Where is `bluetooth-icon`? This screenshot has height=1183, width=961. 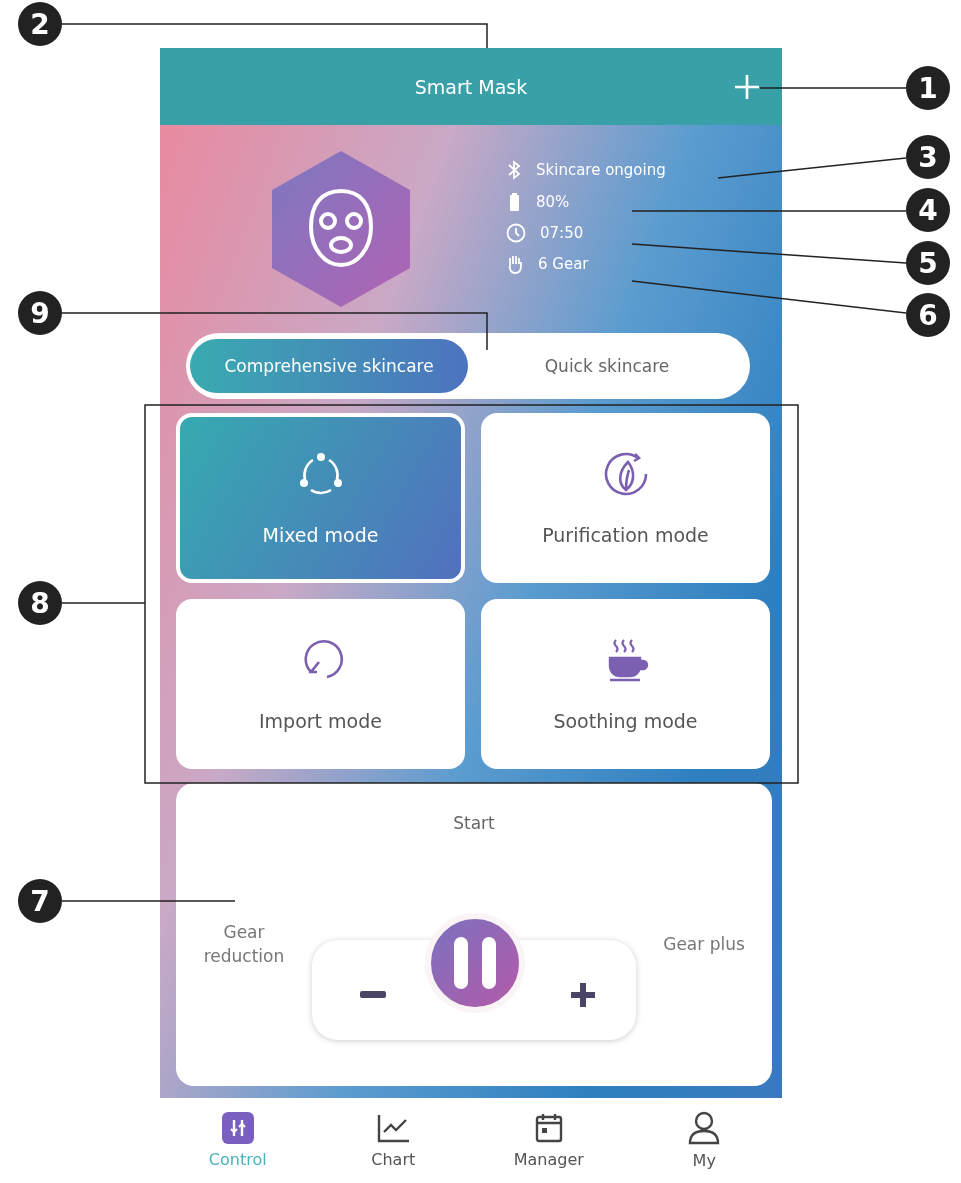
bluetooth-icon is located at coordinates (514, 170).